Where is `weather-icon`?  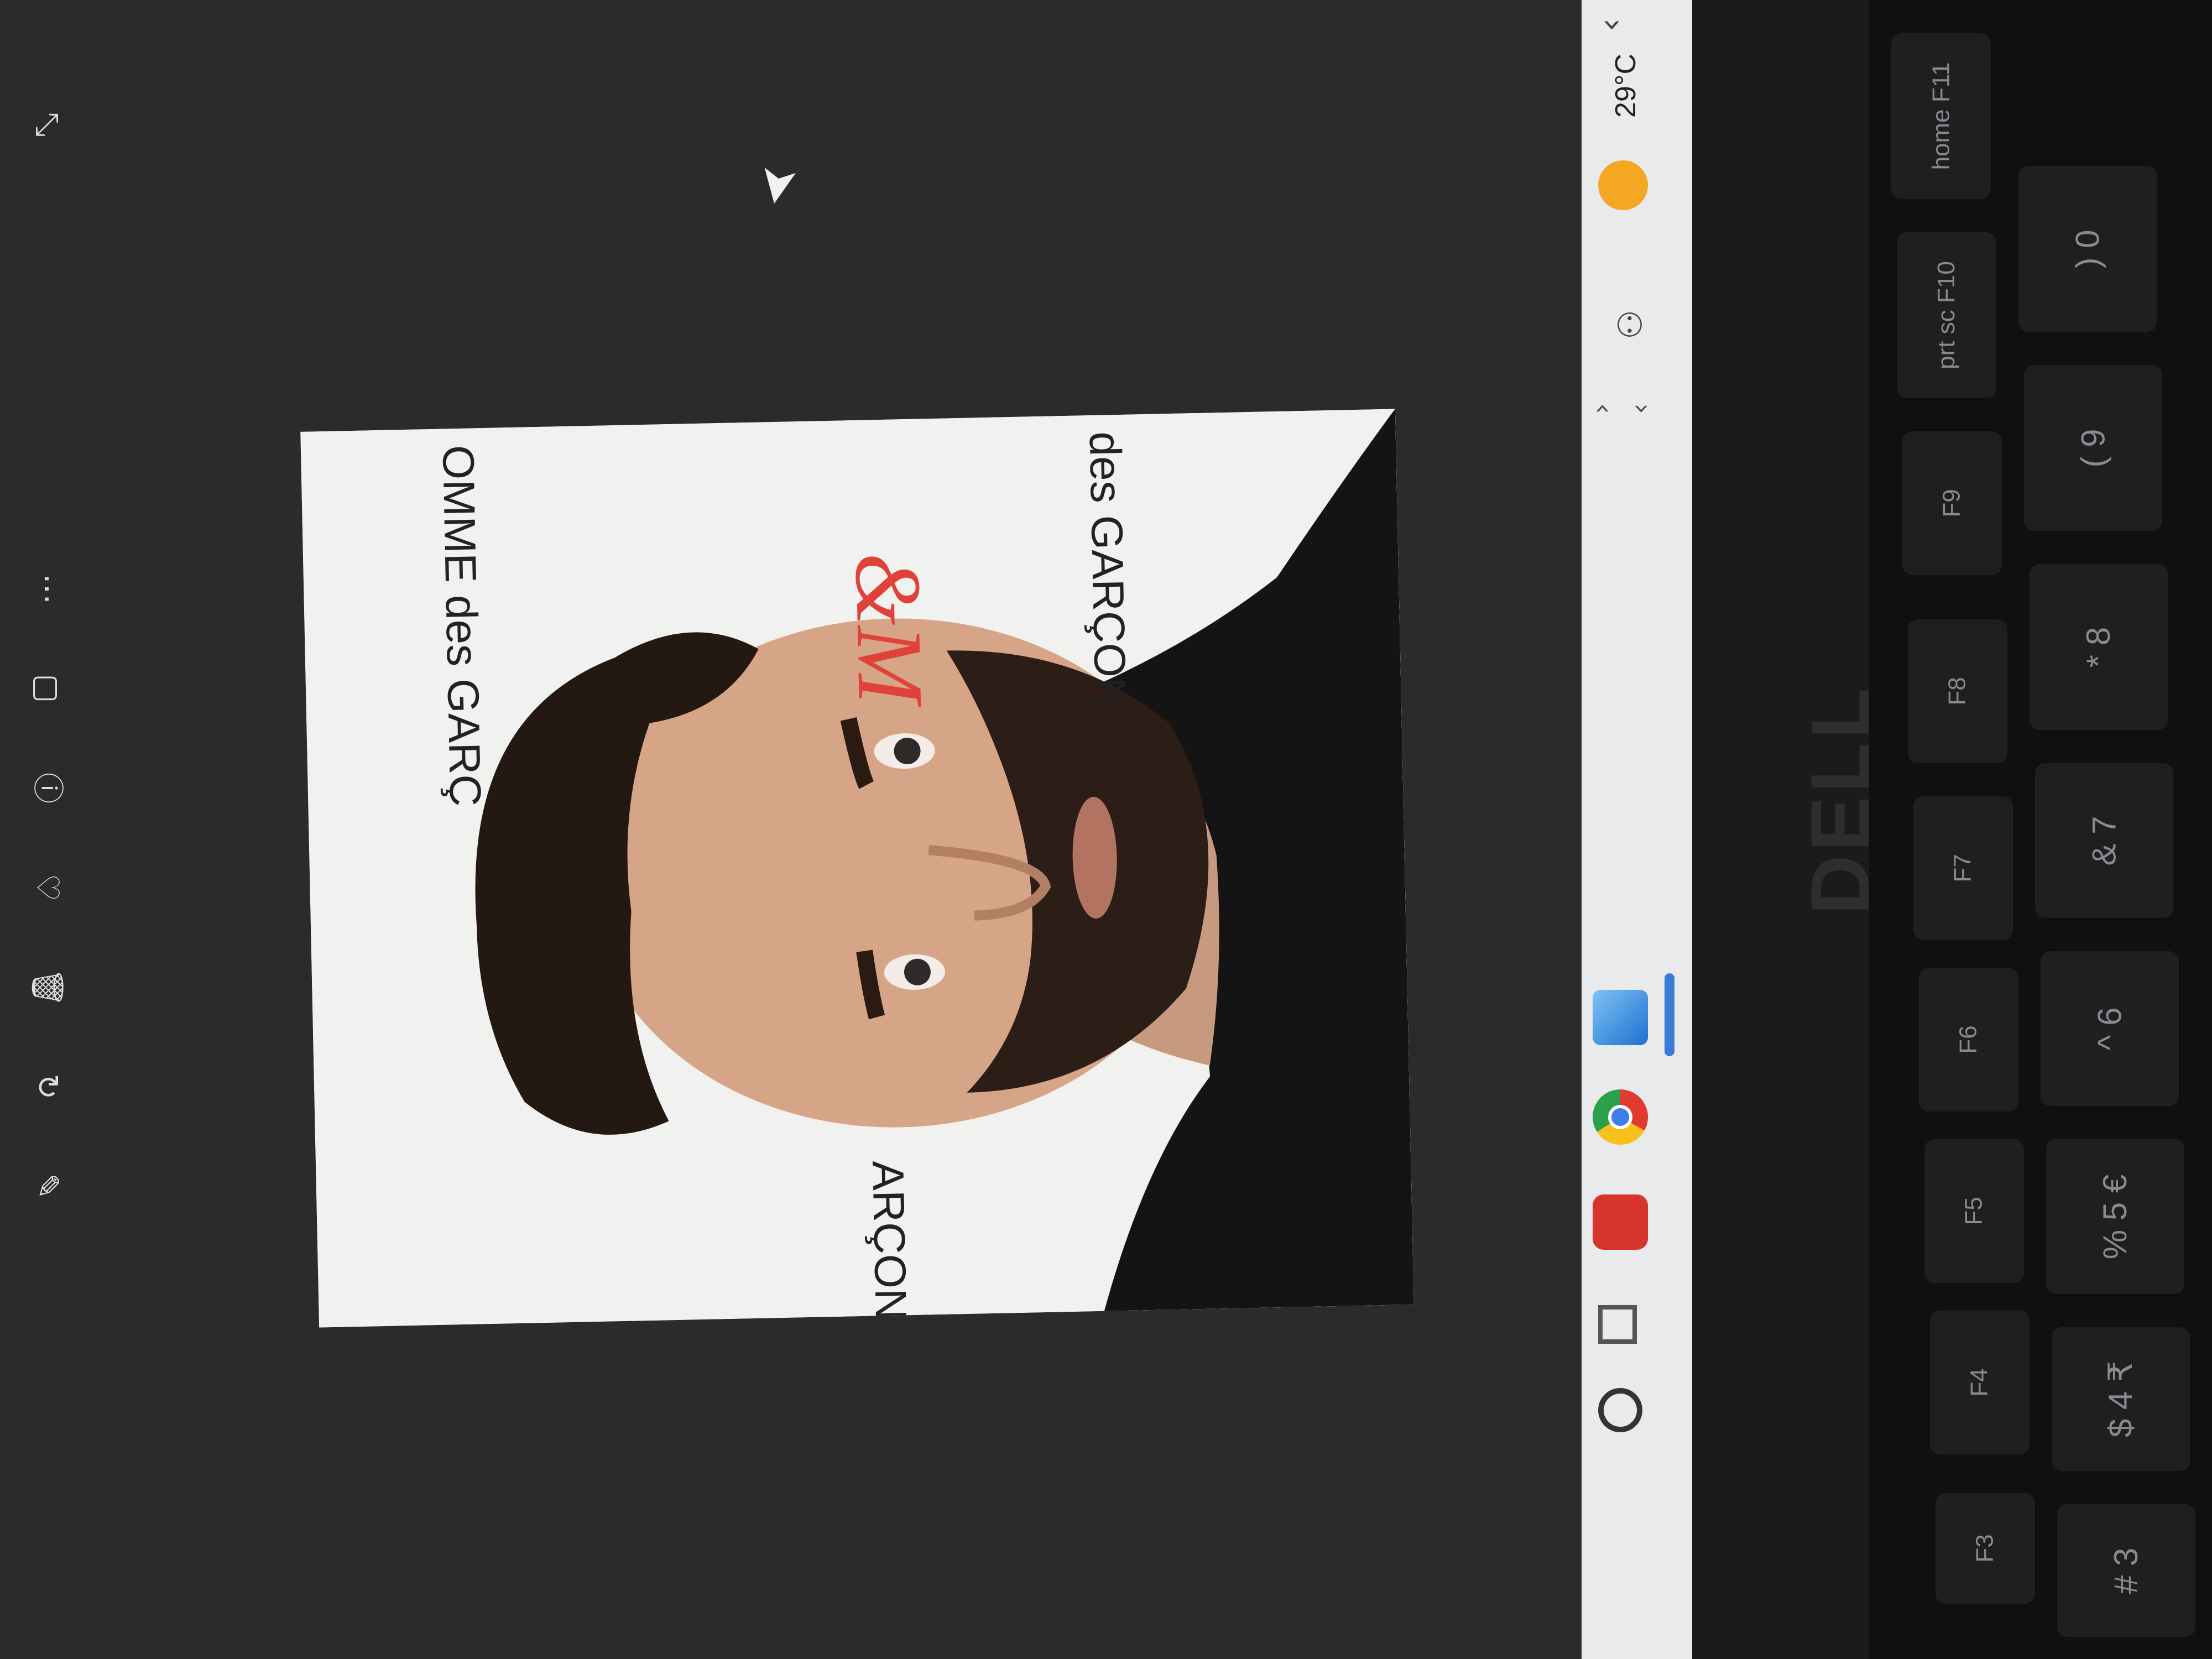
weather-icon is located at coordinates (1623, 185).